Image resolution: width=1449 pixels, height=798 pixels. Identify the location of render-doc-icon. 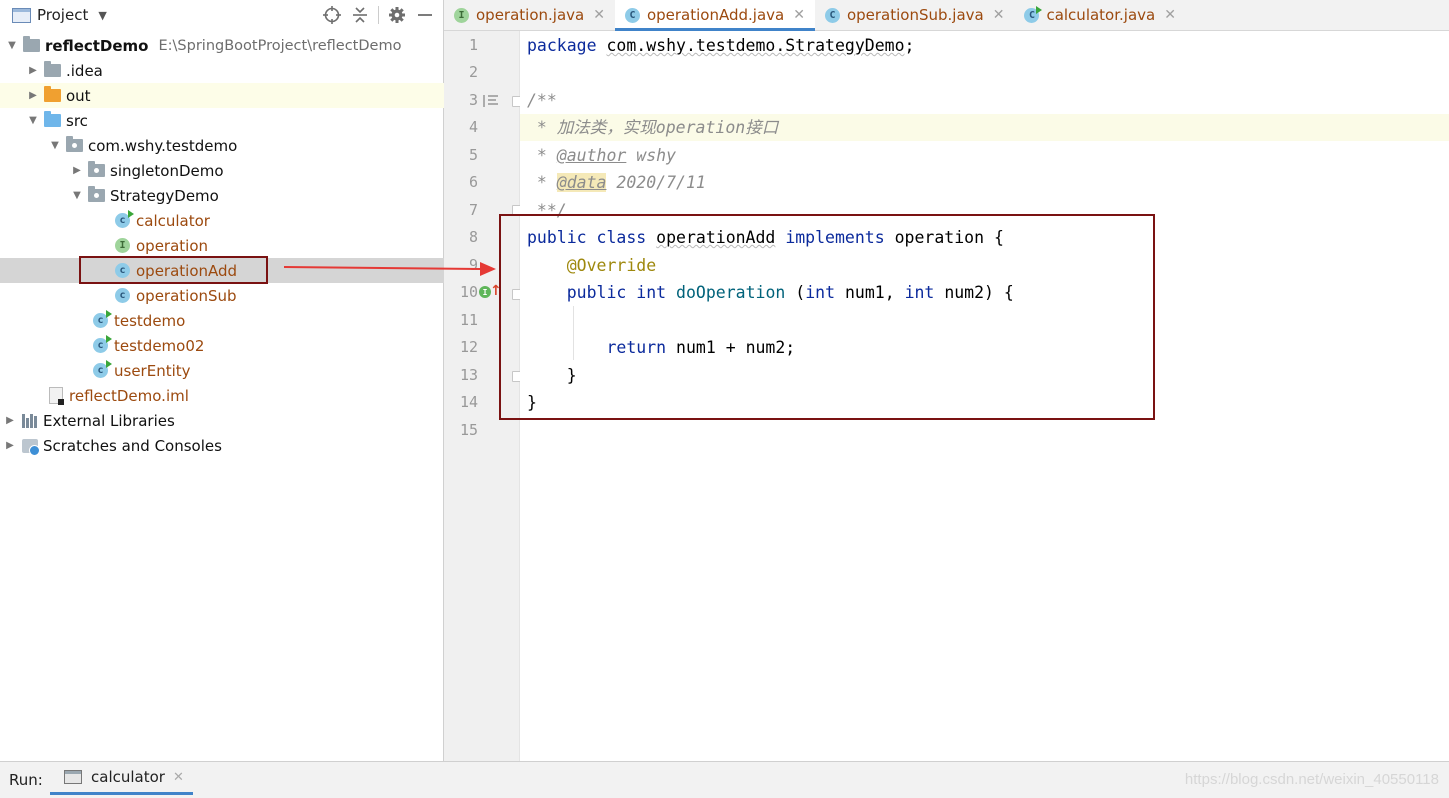
(491, 103).